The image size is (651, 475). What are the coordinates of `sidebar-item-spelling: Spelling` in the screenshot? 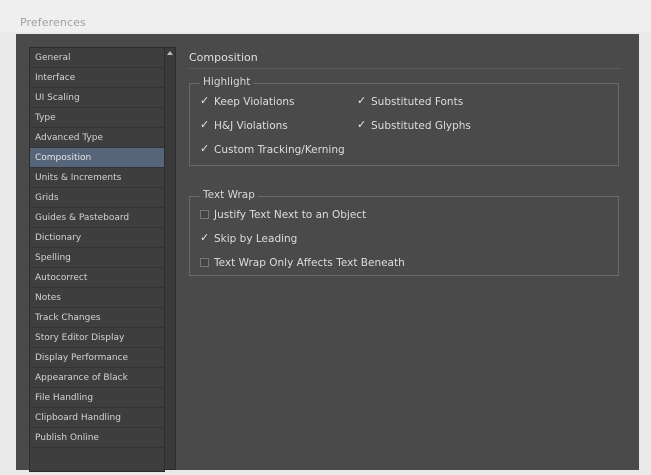 It's located at (97, 258).